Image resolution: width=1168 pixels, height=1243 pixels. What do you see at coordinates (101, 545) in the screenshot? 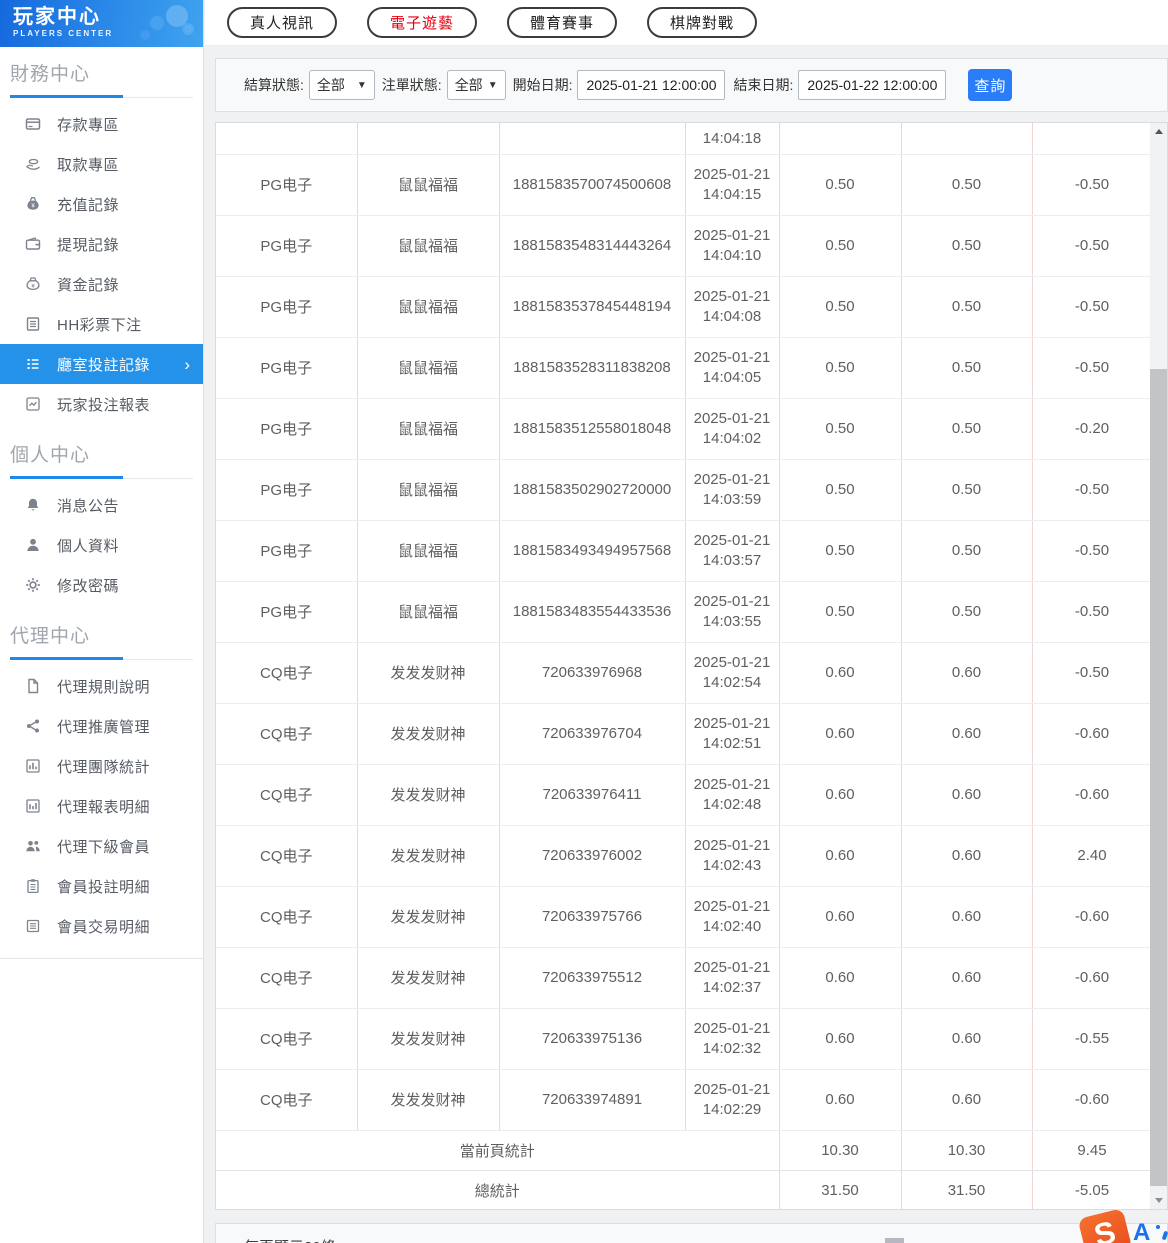
I see `sidebar-item: 個人資料` at bounding box center [101, 545].